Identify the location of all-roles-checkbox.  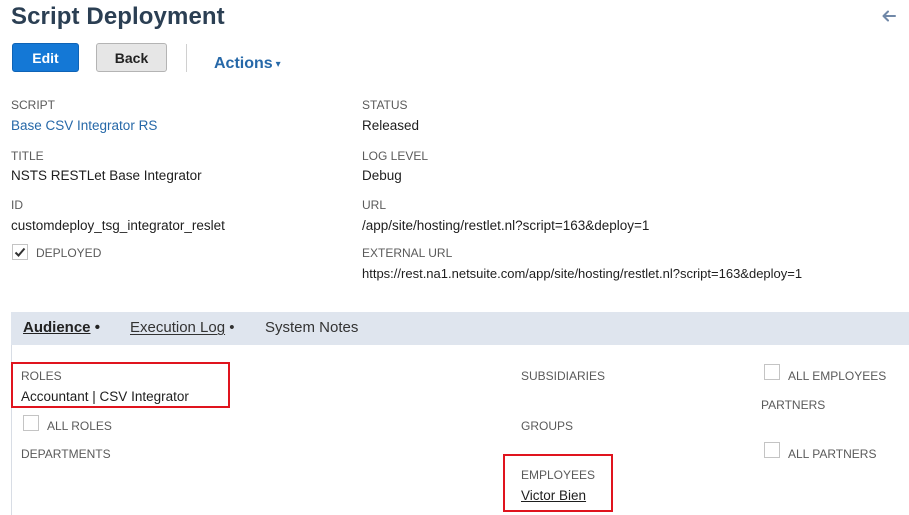
(31, 423).